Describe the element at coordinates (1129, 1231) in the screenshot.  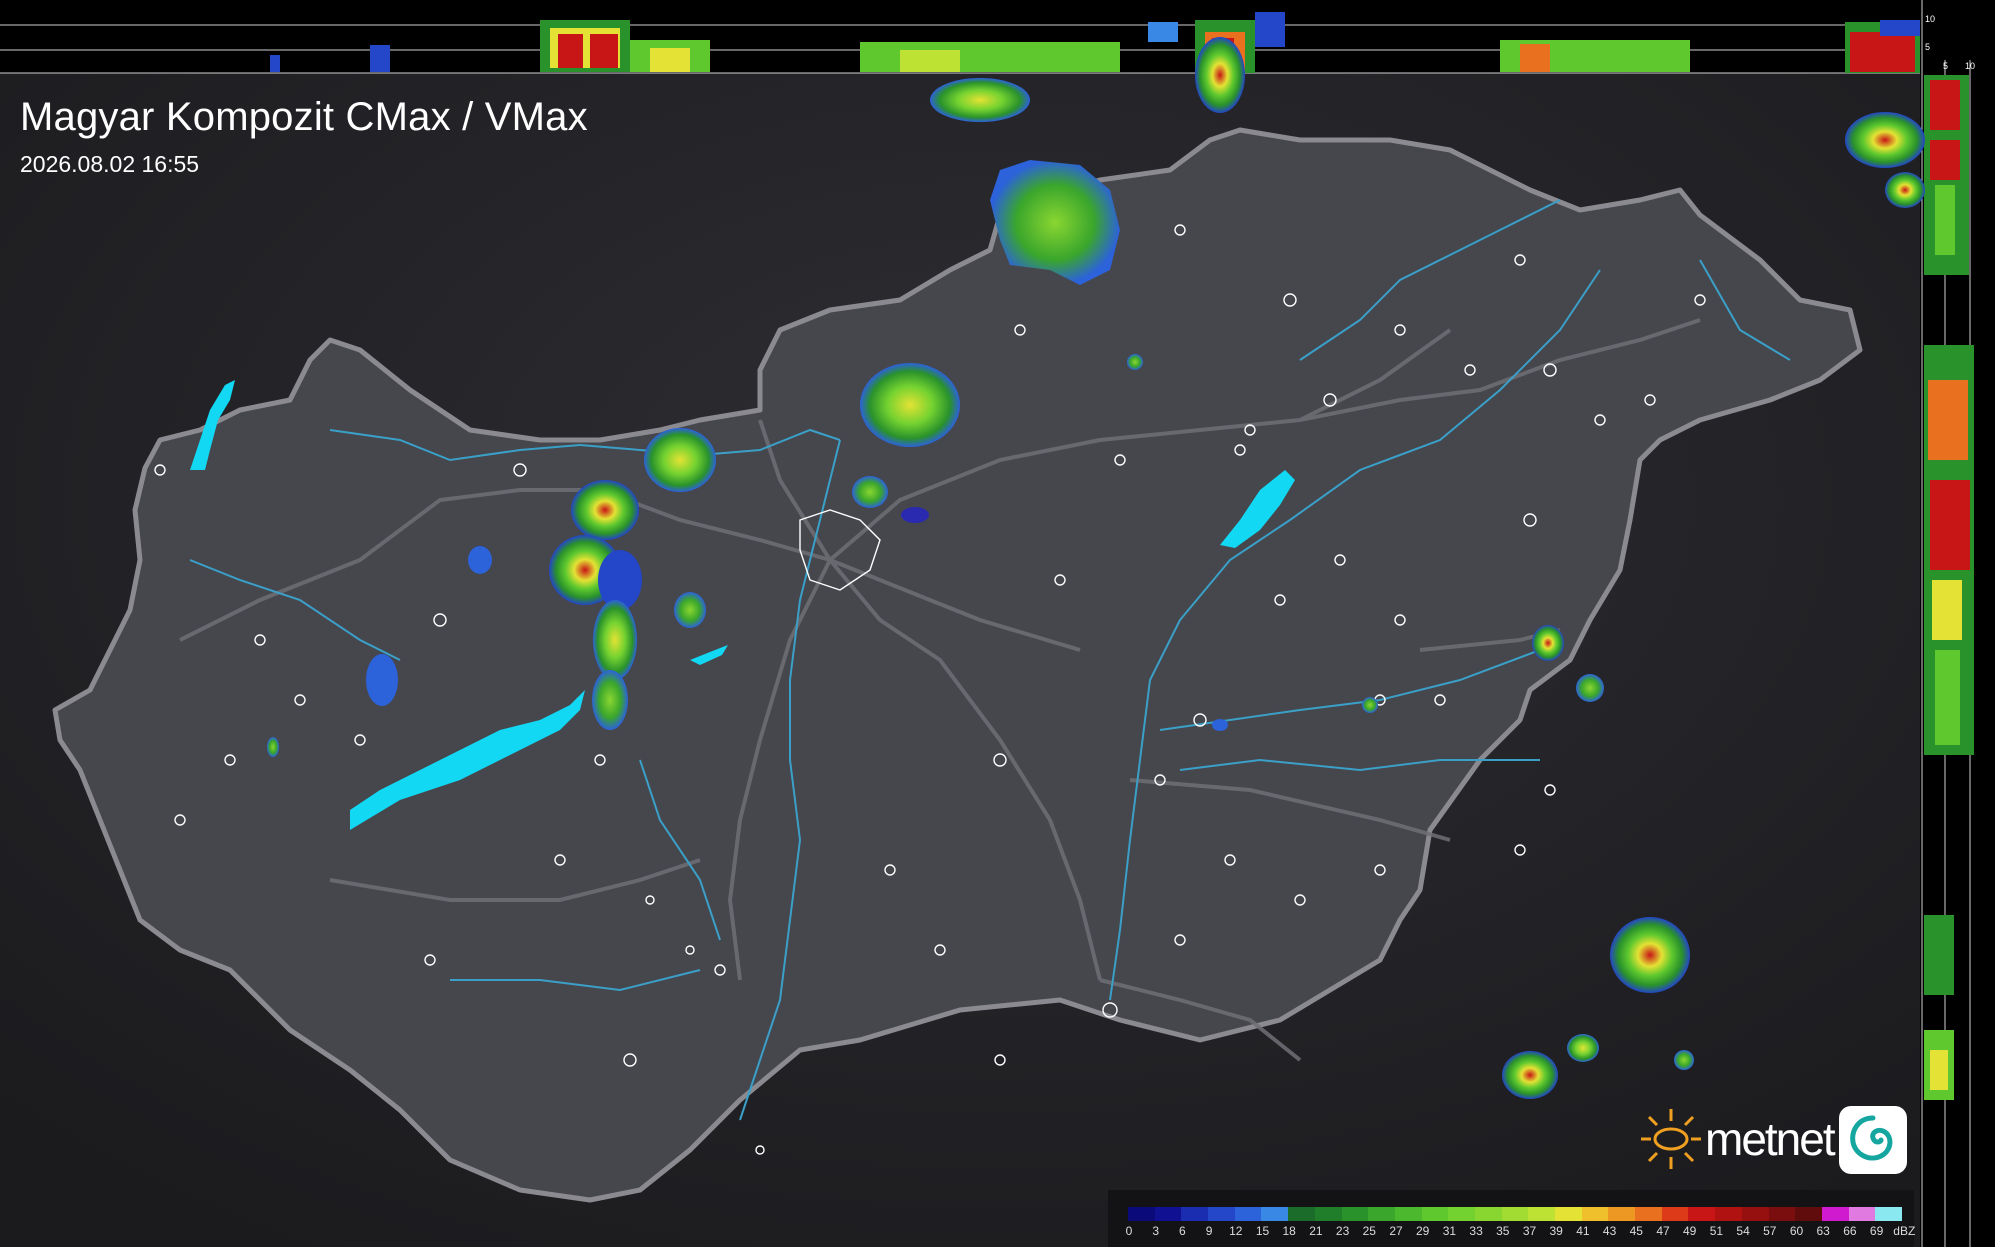
I see `legend-tick-label: 0` at that location.